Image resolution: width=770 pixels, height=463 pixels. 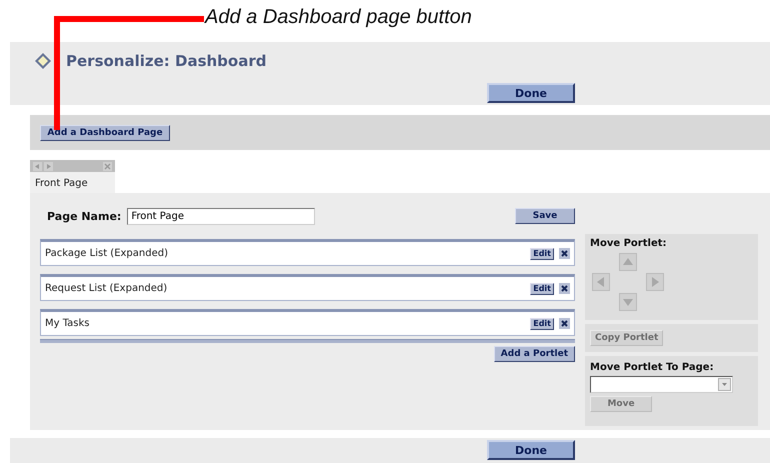 I want to click on caret-icon, so click(x=724, y=384).